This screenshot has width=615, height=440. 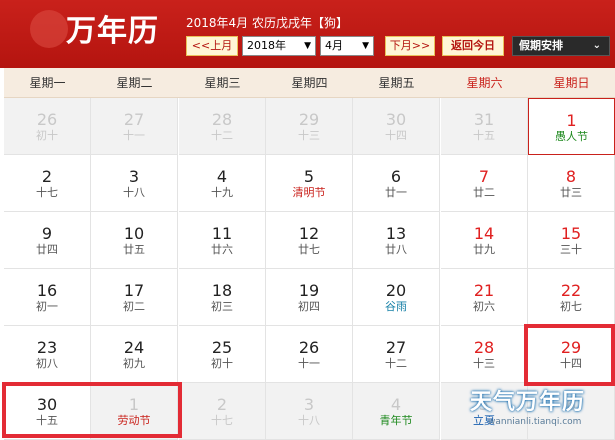 I want to click on weekday-label: 星期六, so click(x=484, y=83).